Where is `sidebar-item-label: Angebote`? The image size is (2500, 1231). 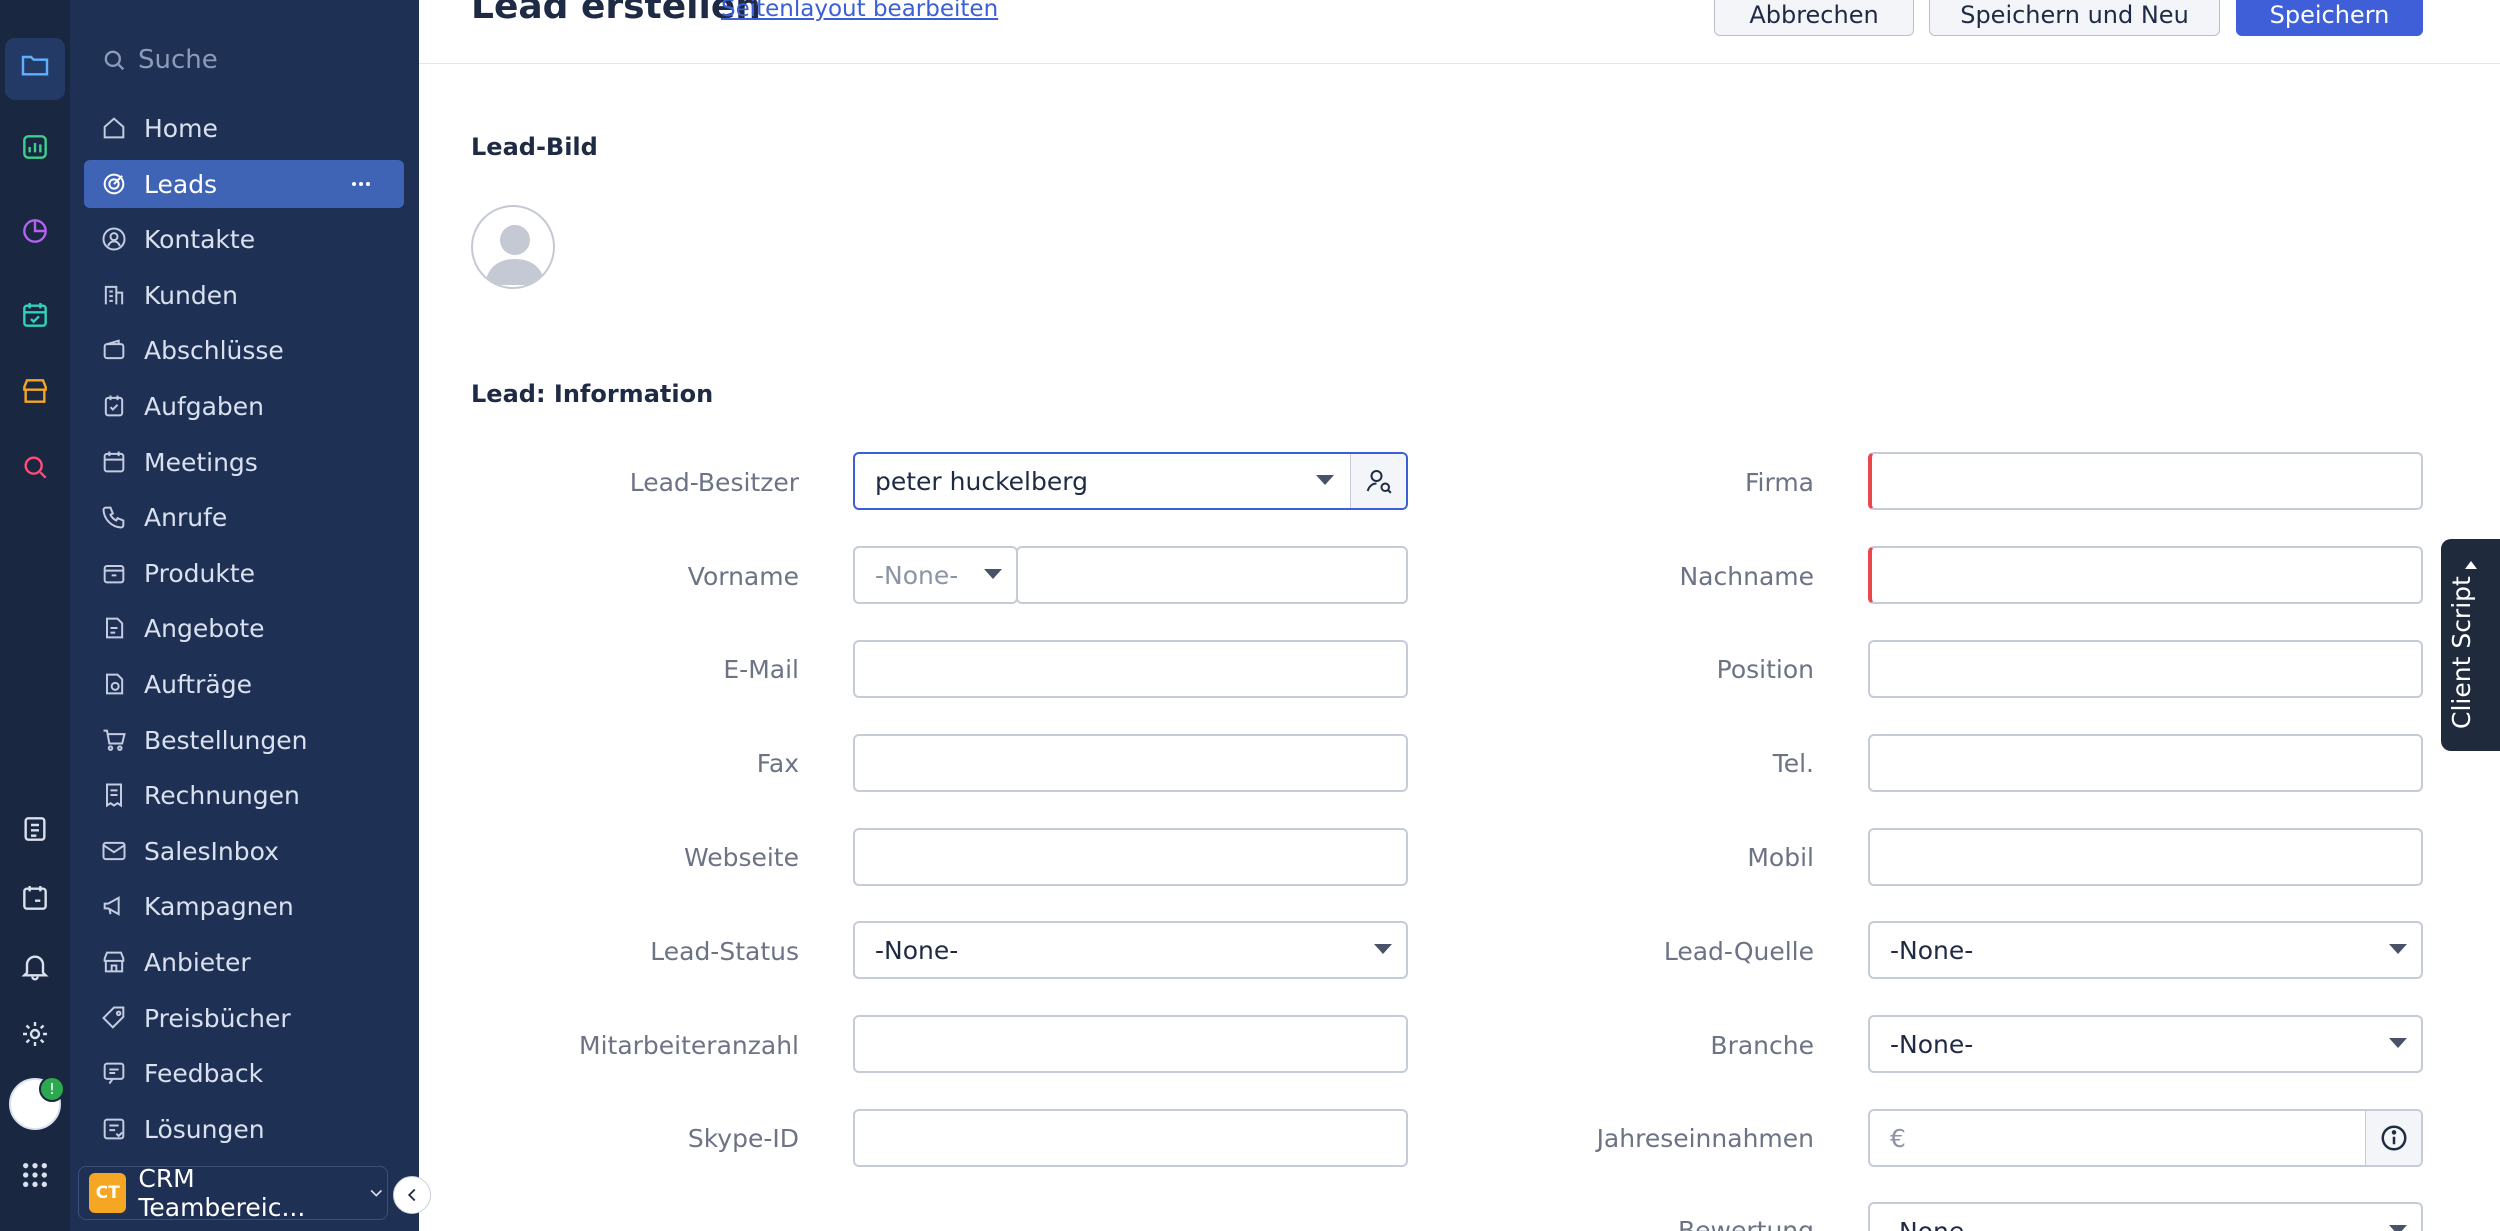
sidebar-item-label: Angebote is located at coordinates (204, 628).